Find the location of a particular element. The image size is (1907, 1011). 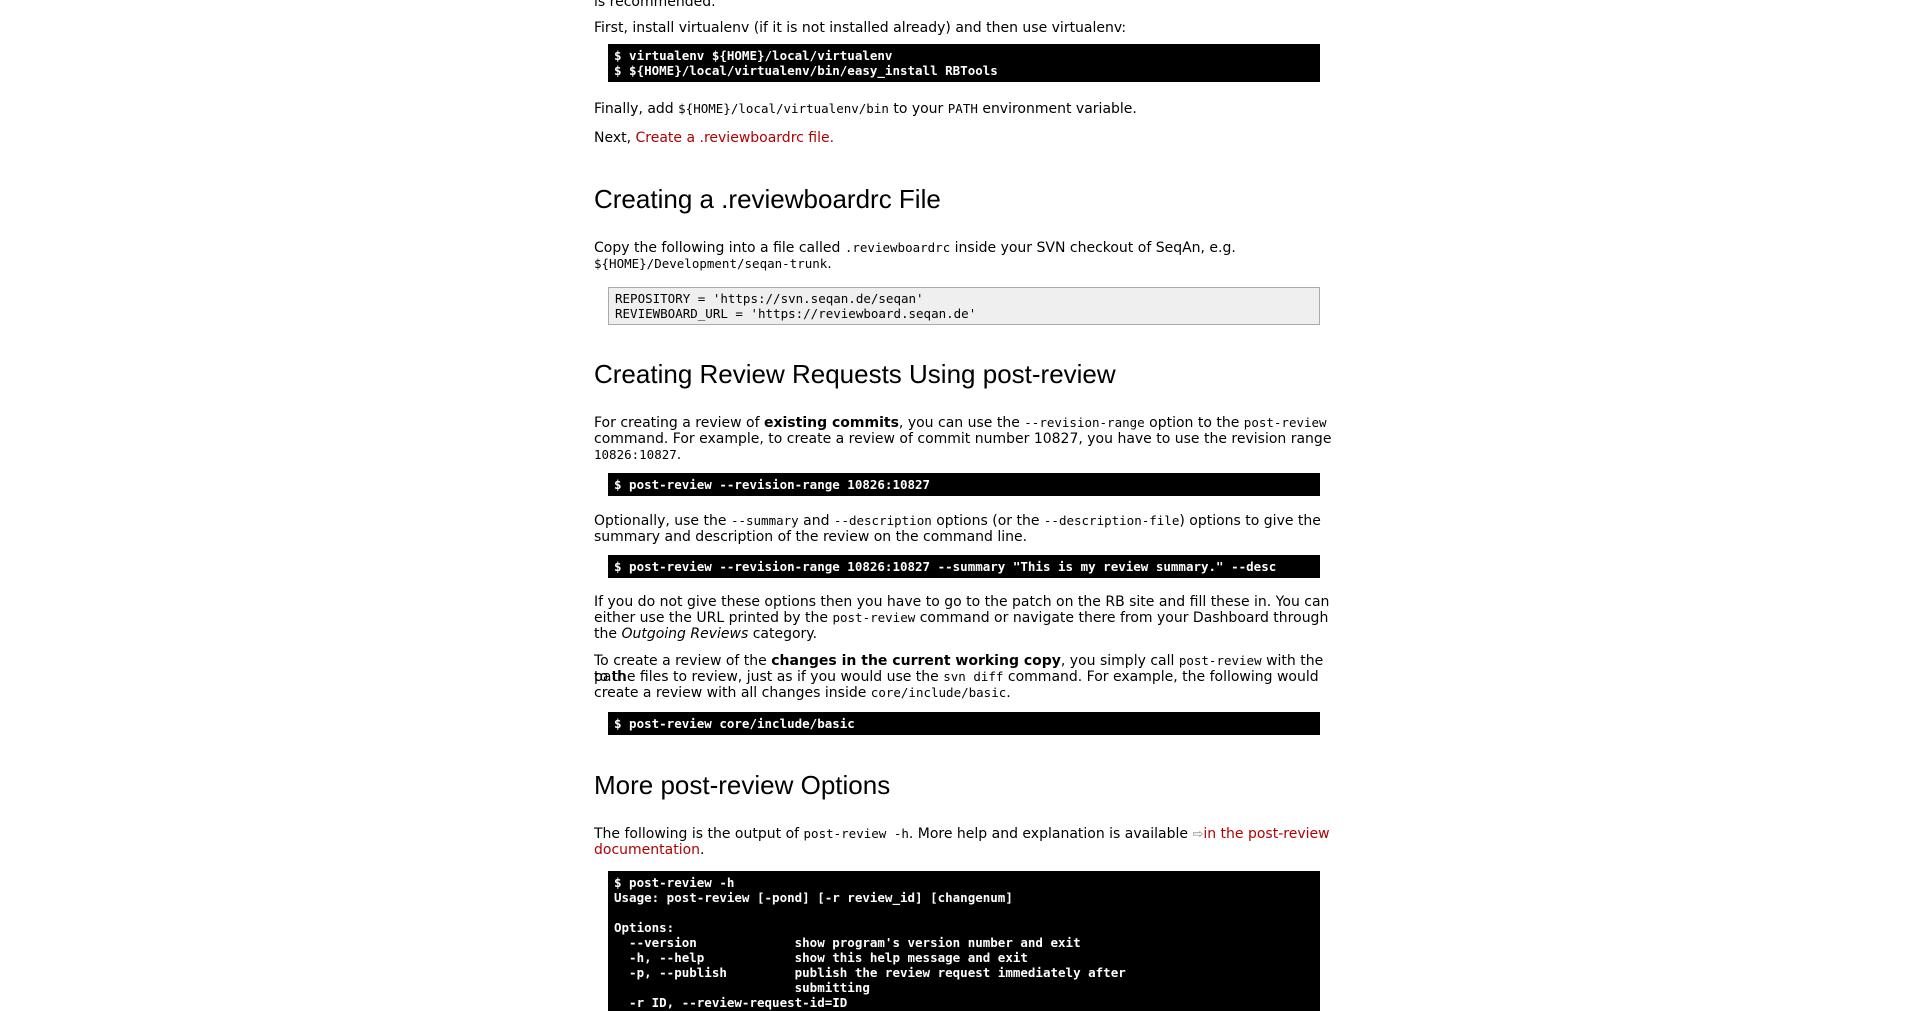

p1-text-c: option to the is located at coordinates (1194, 423).